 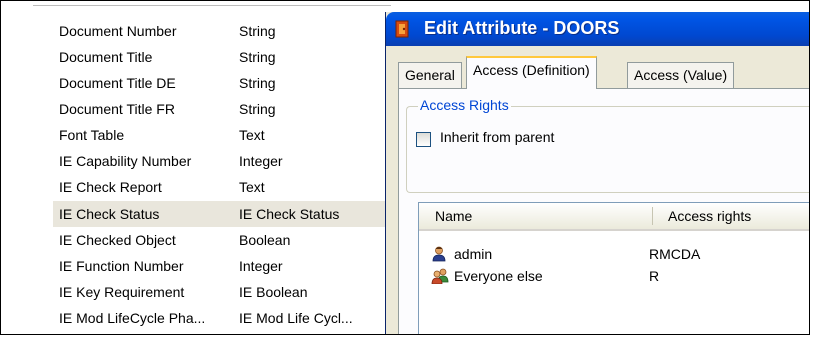 What do you see at coordinates (681, 75) in the screenshot?
I see `tab-access-value: Access (Value)` at bounding box center [681, 75].